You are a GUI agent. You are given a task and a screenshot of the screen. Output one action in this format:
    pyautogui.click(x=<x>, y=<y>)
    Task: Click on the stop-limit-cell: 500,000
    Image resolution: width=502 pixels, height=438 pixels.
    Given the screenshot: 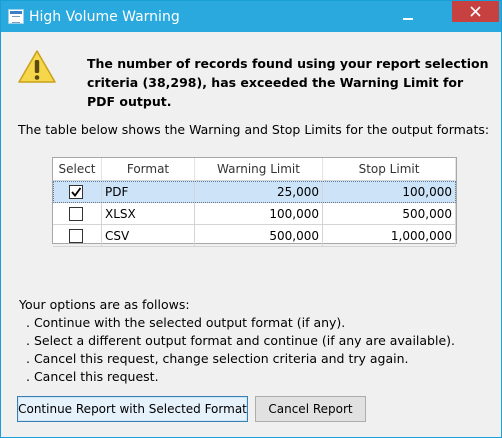 What is the action you would take?
    pyautogui.click(x=389, y=214)
    